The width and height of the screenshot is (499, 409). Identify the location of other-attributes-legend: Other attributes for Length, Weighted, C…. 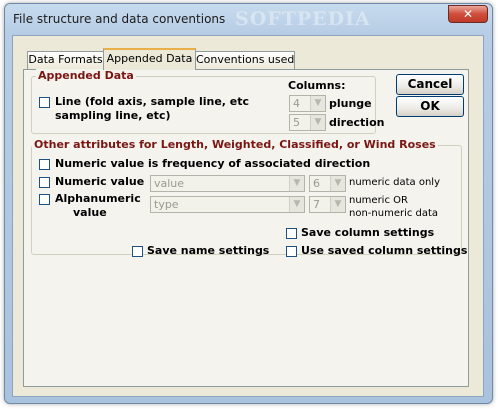
(235, 144).